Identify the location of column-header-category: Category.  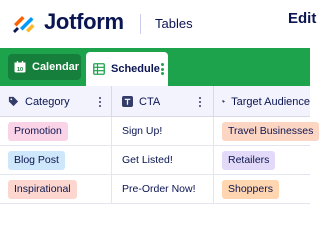
(56, 101).